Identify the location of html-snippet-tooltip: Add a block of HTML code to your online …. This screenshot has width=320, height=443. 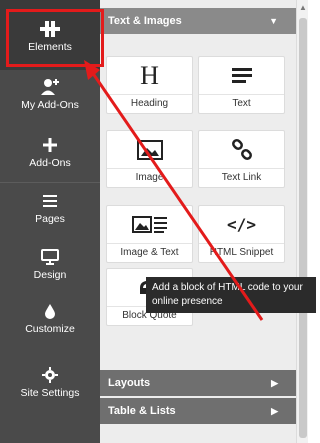
(231, 295).